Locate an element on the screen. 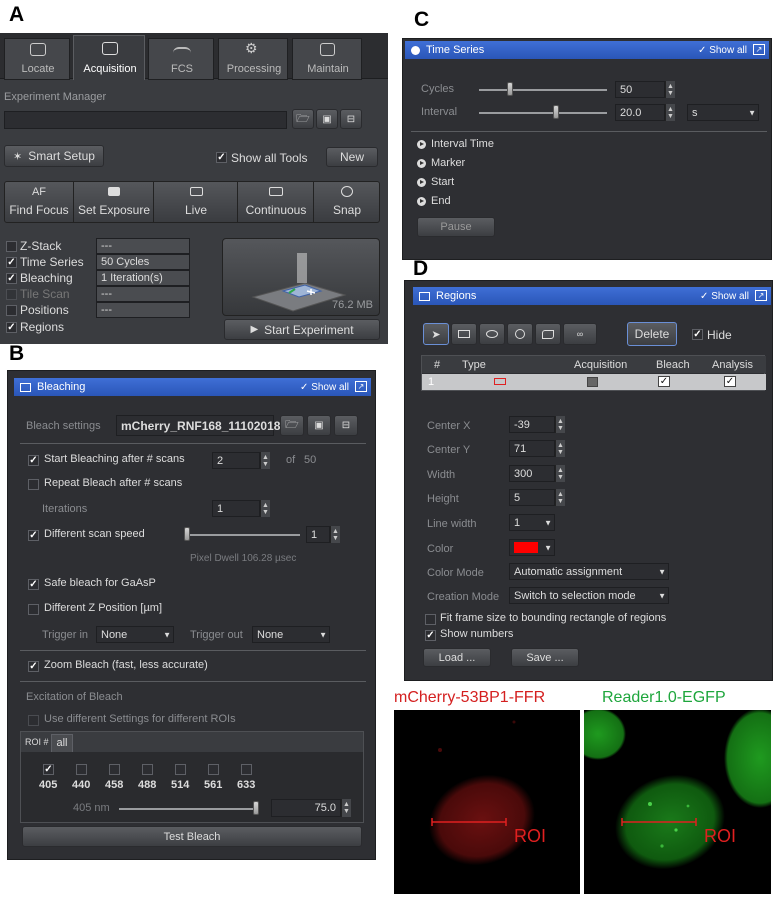 The width and height of the screenshot is (773, 898). diff-speed-checkbox: ✓ is located at coordinates (33, 535).